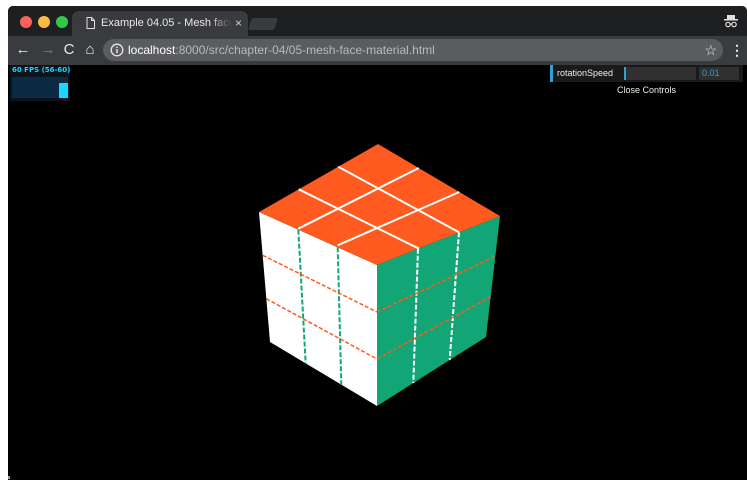 This screenshot has height=480, width=747. I want to click on rotation-speed-input: 0.01, so click(719, 73).